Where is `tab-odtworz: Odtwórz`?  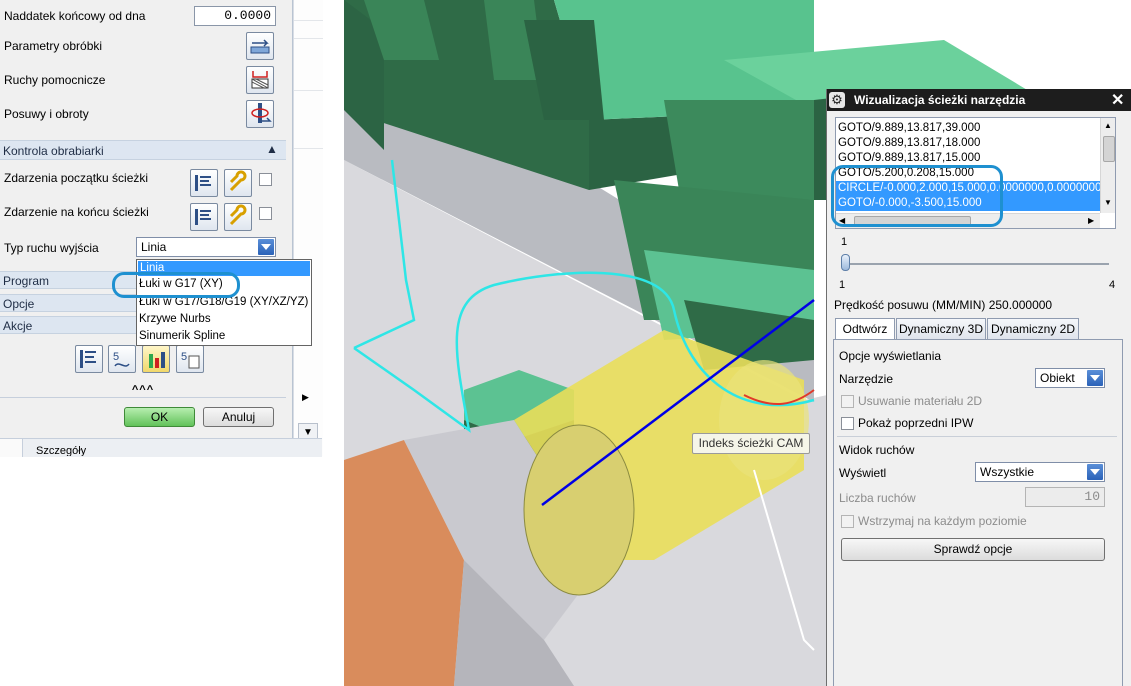
tab-odtworz: Odtwórz is located at coordinates (865, 329).